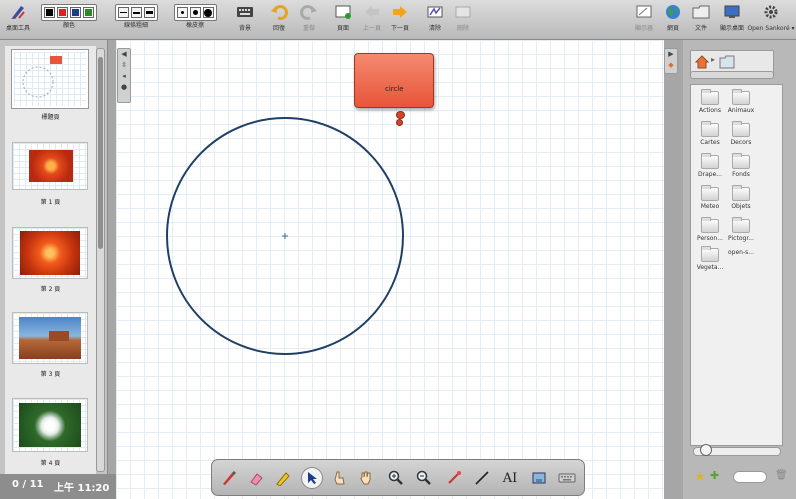 The height and width of the screenshot is (499, 796). I want to click on eraser-size-group: 橡皮擦, so click(195, 20).